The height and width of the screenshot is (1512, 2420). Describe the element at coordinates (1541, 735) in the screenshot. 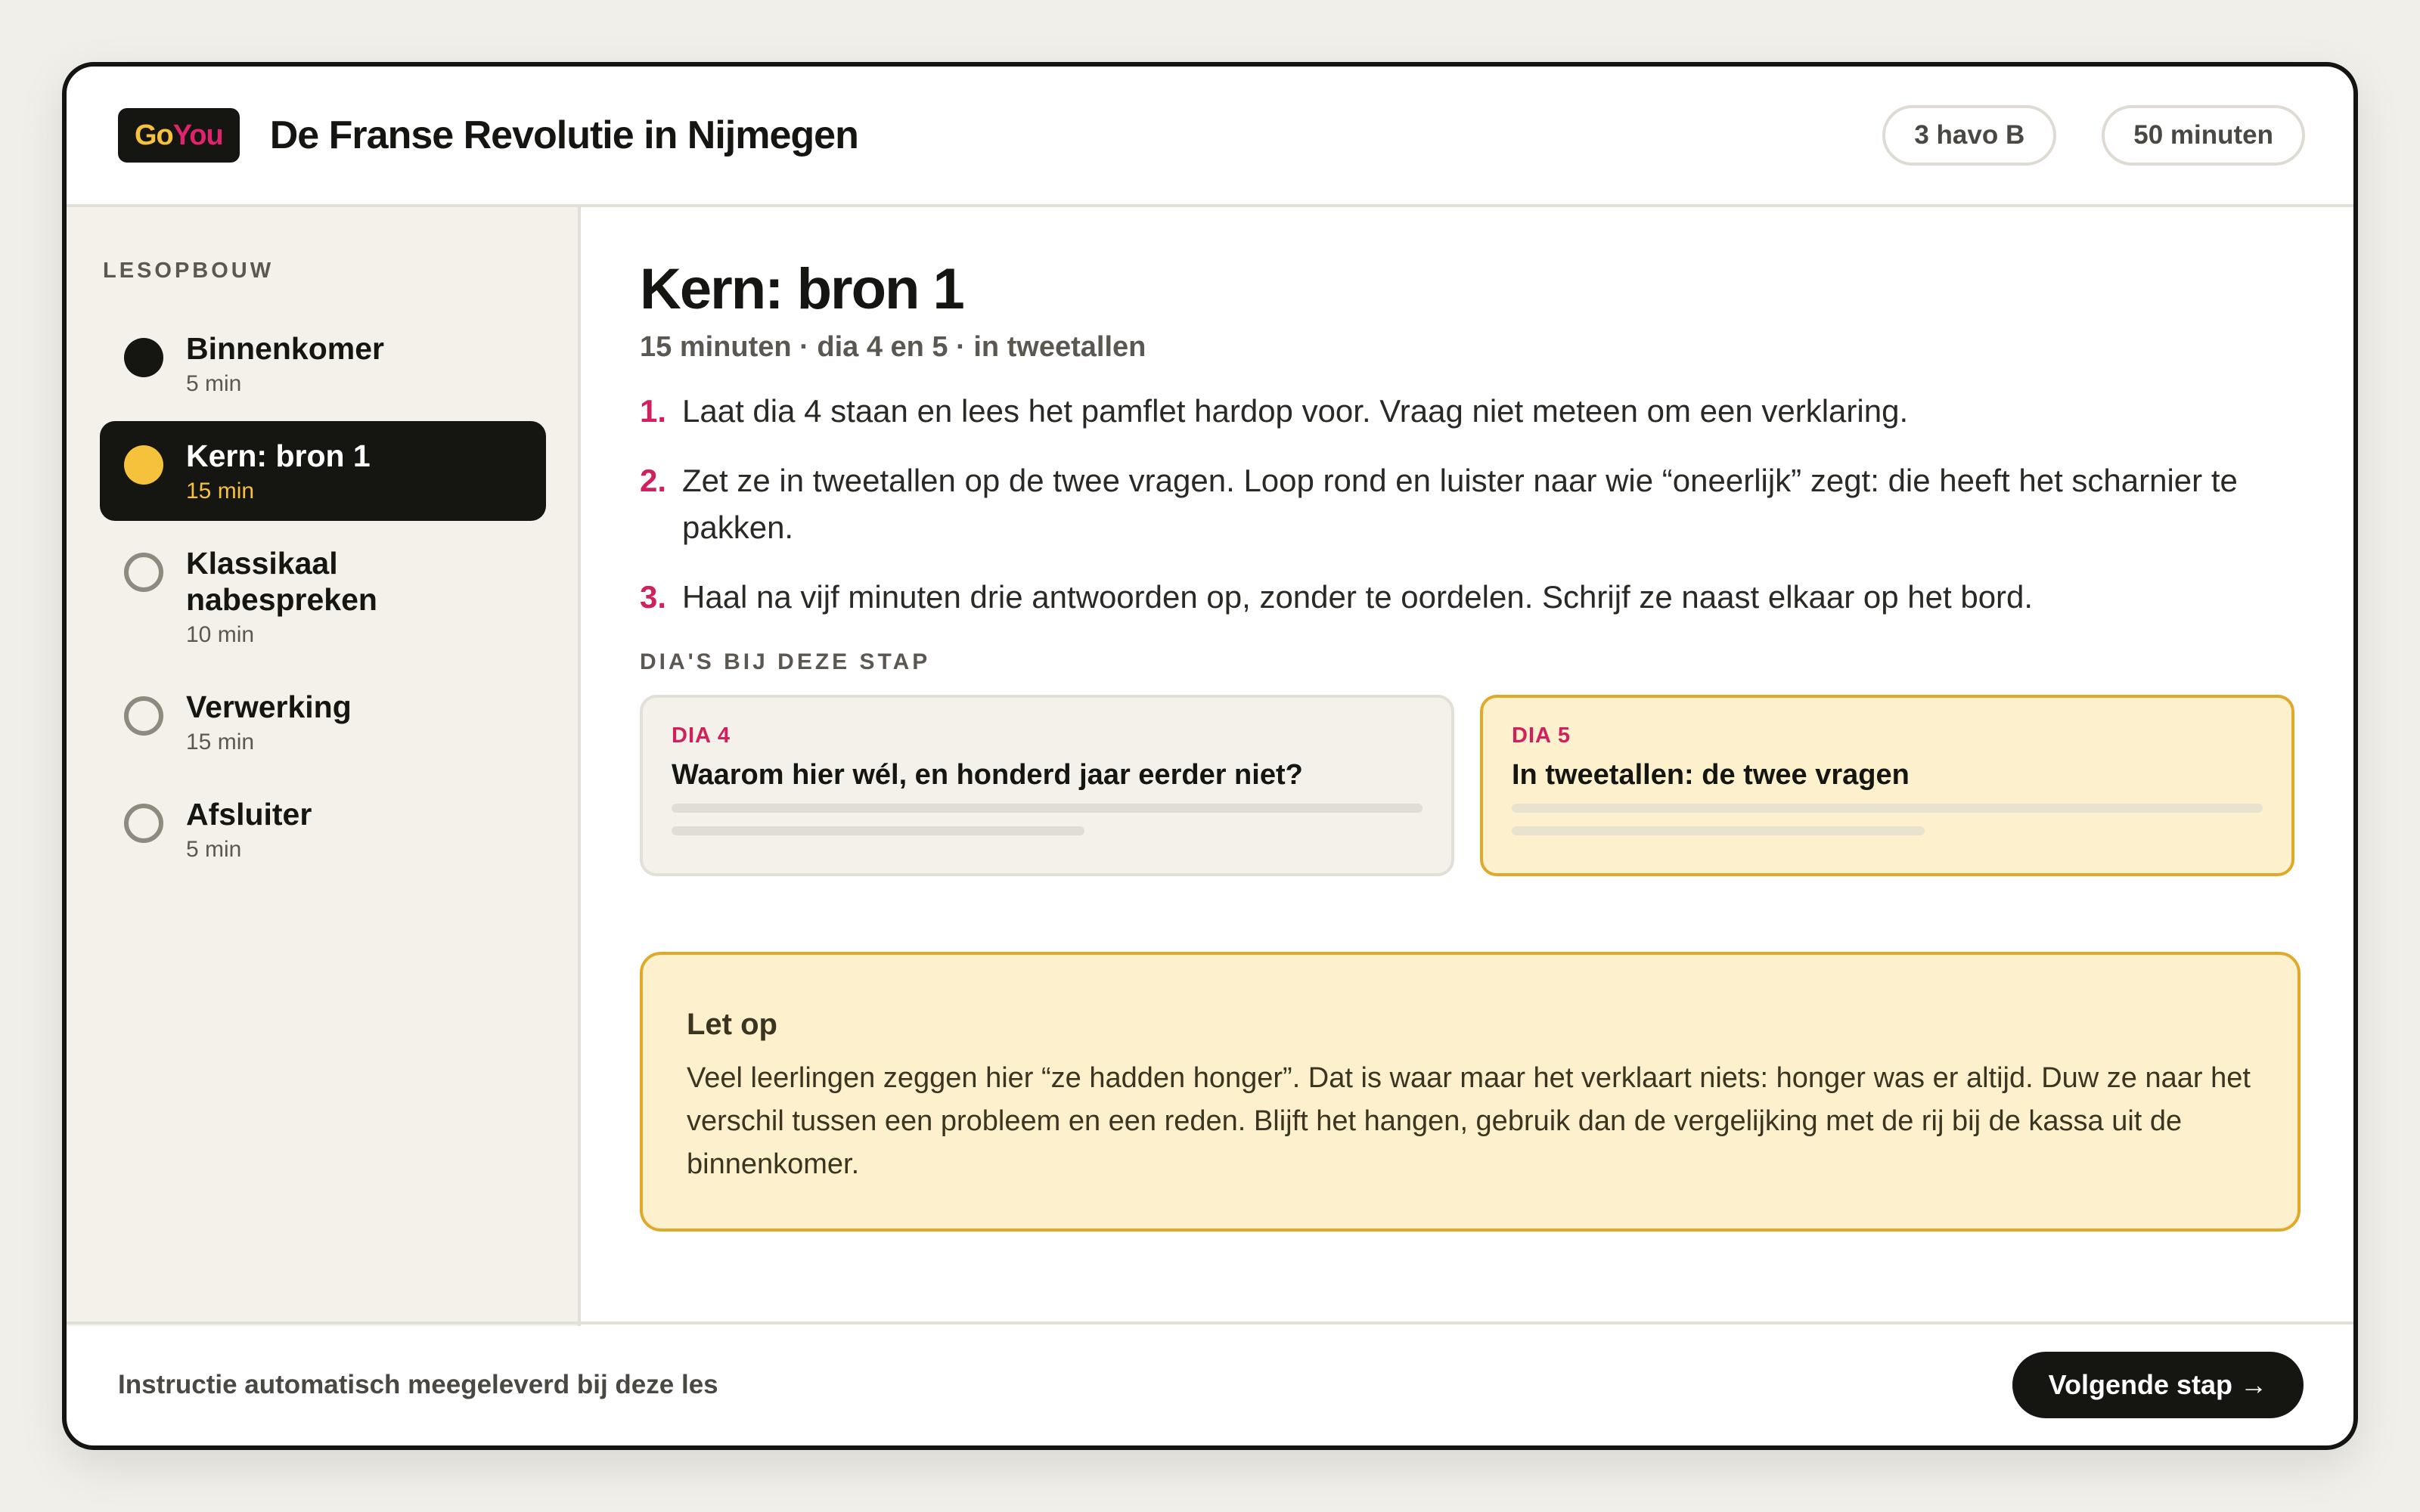

I see `slide-tag: DIA 5` at that location.